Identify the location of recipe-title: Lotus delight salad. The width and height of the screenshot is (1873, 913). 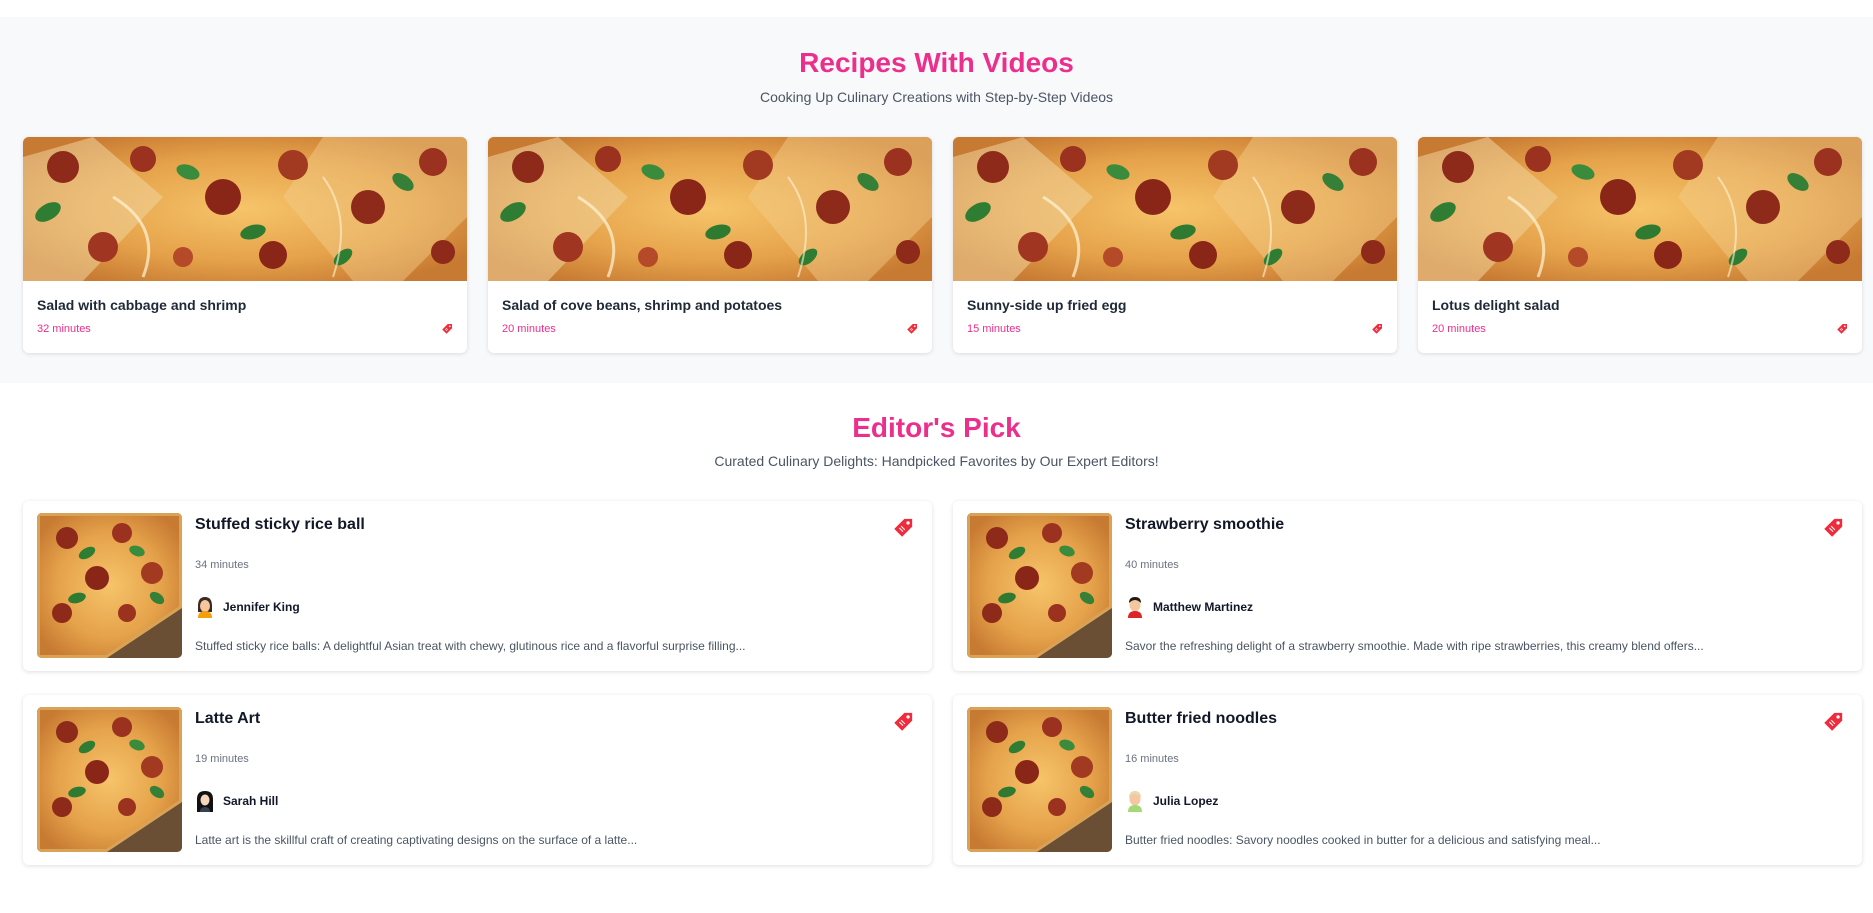
(1496, 305).